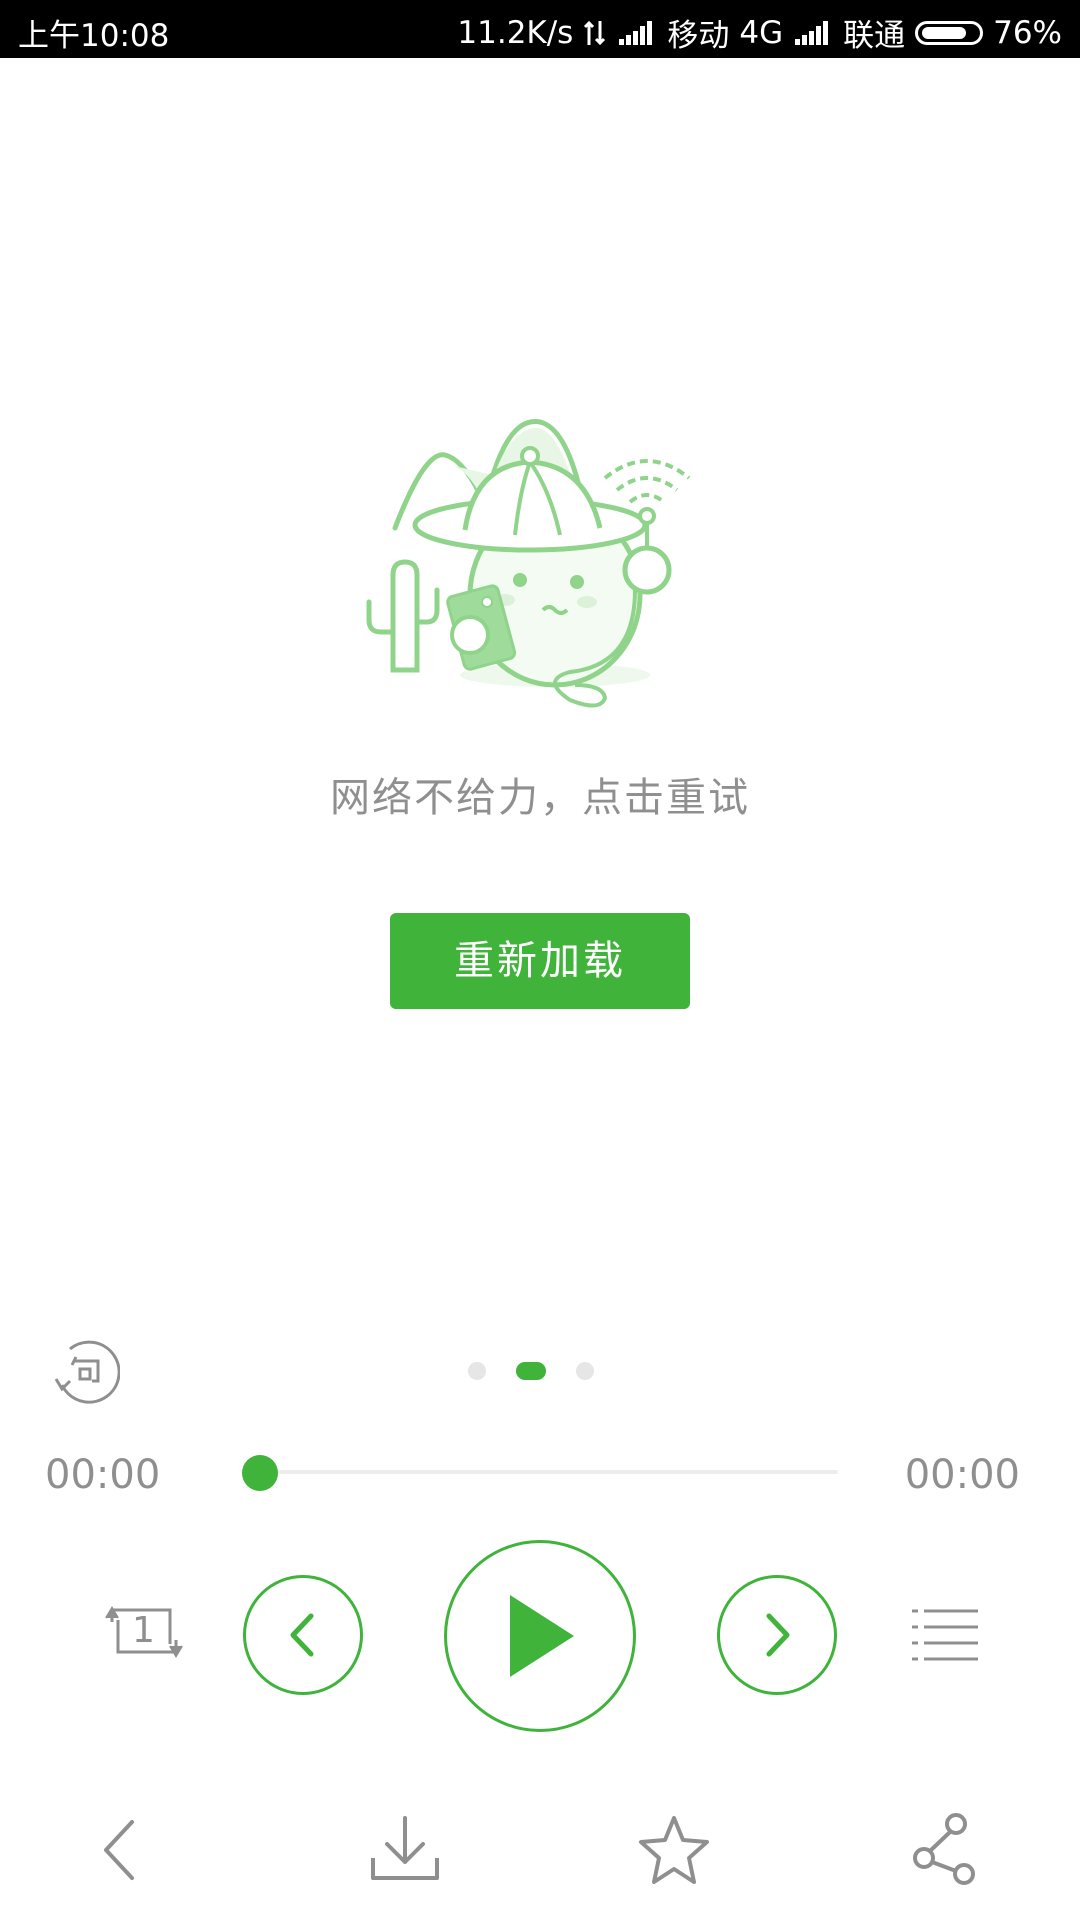 The width and height of the screenshot is (1080, 1920). I want to click on next-icon, so click(778, 1635).